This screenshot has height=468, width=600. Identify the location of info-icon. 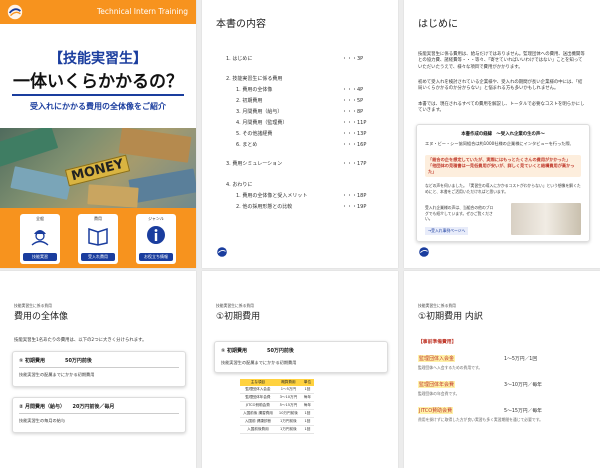
(156, 235).